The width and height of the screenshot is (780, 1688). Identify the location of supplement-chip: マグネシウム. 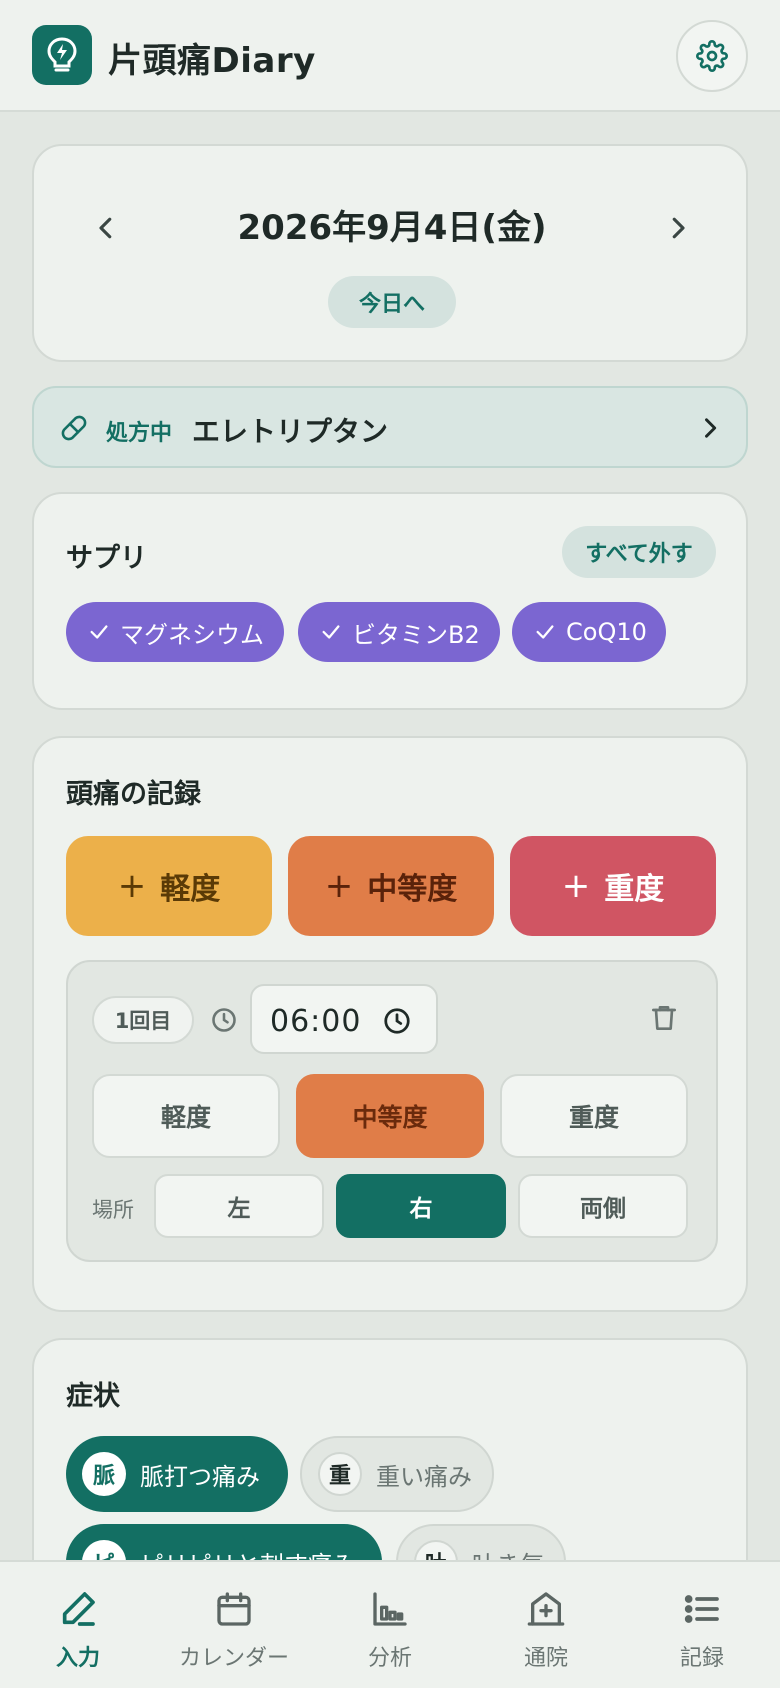
(175, 632).